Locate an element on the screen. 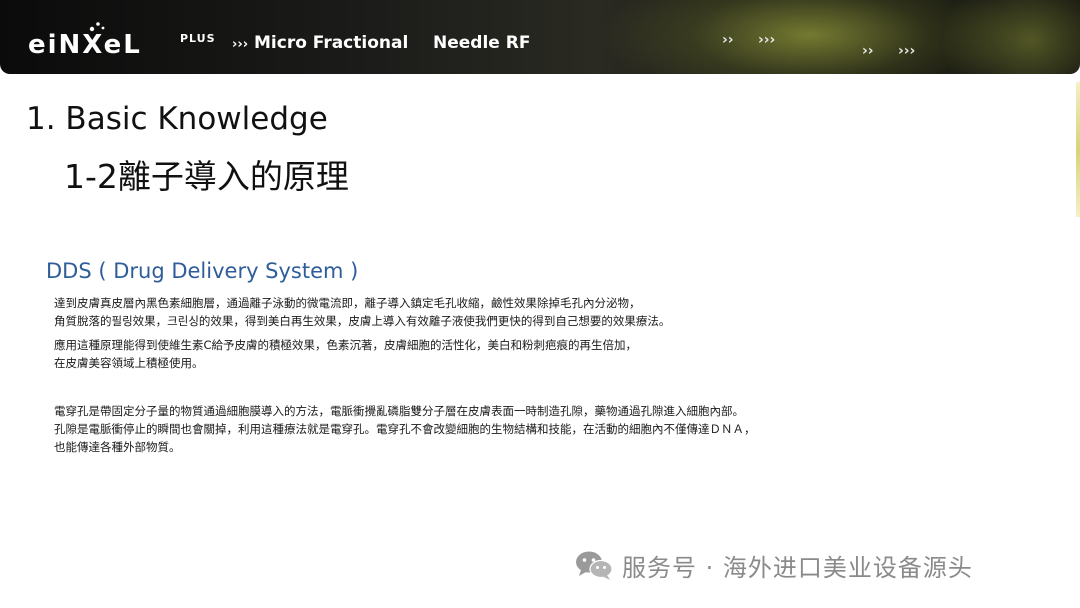 The image size is (1080, 608). brand-logo: eiNXeL PLUS is located at coordinates (121, 42).